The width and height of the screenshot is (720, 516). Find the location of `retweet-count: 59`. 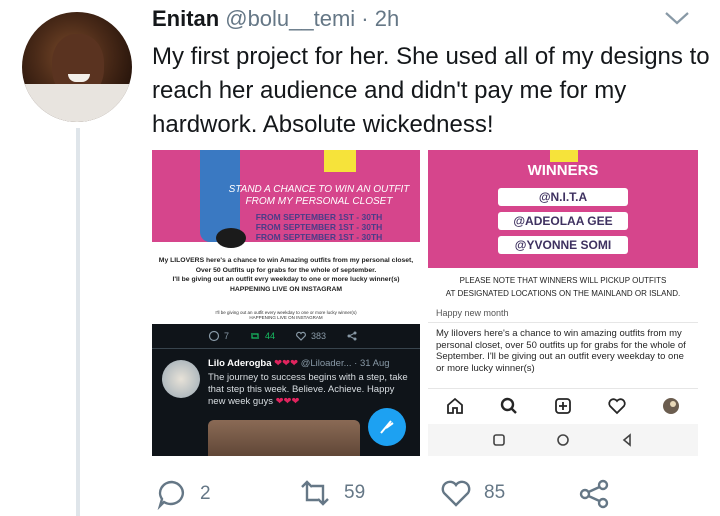

retweet-count: 59 is located at coordinates (355, 492).